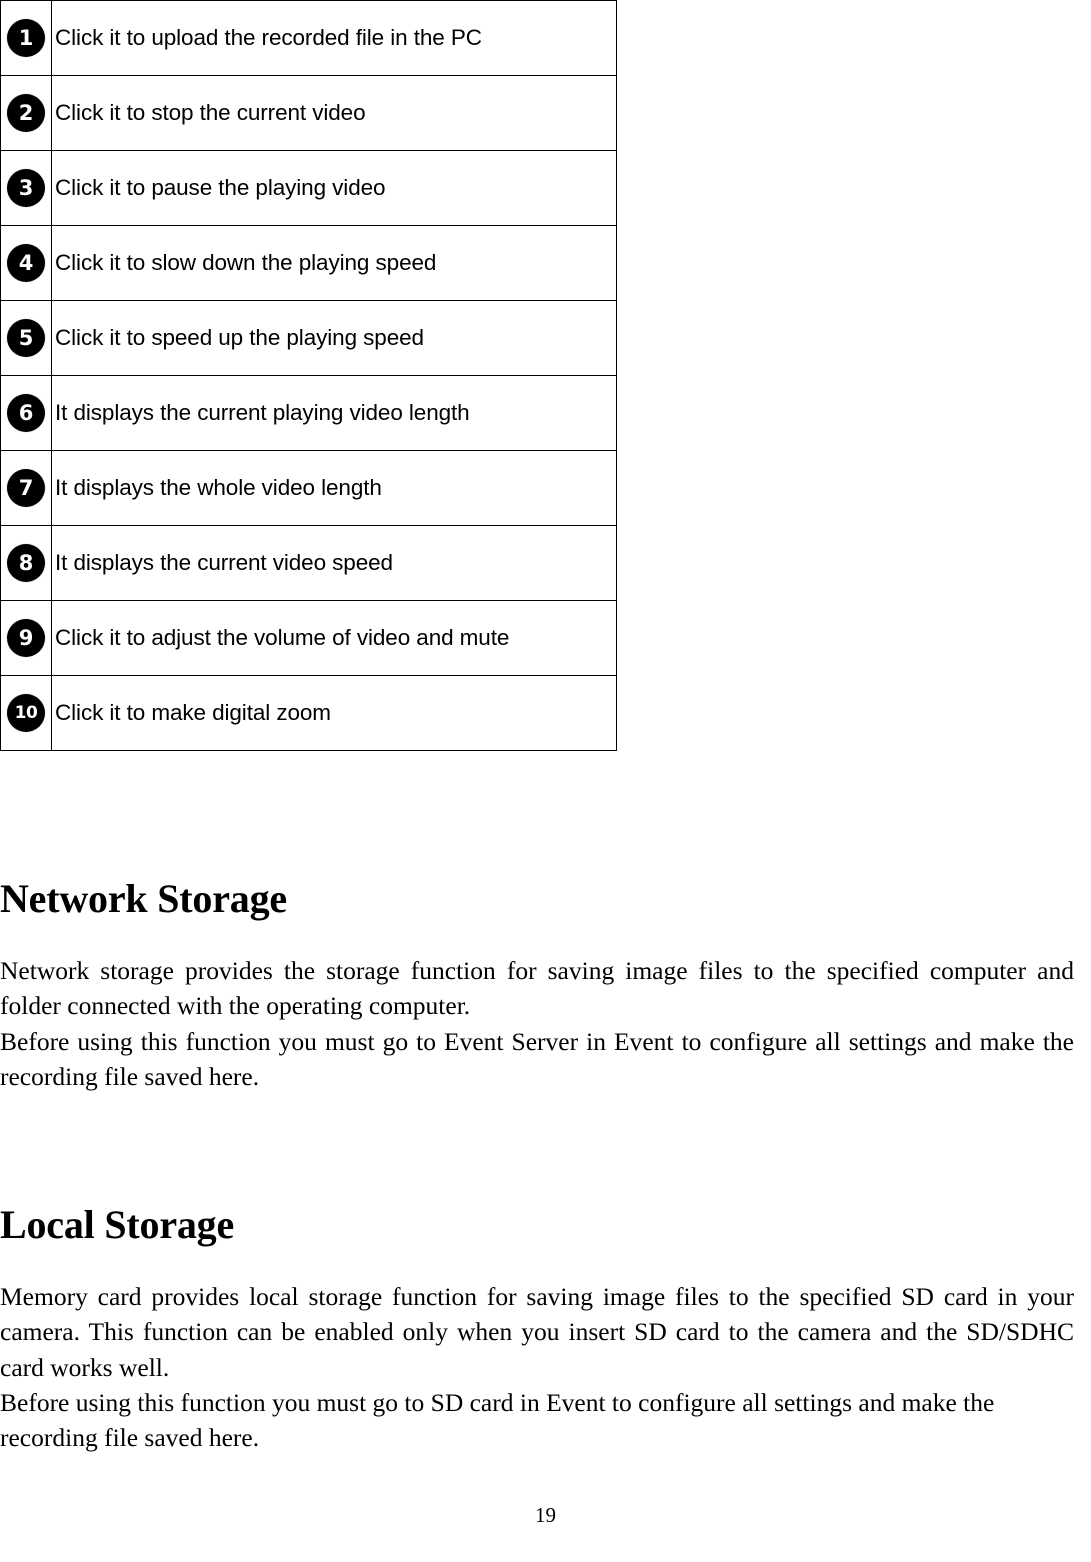 The image size is (1091, 1562). I want to click on legend-number-cell: 1, so click(26, 38).